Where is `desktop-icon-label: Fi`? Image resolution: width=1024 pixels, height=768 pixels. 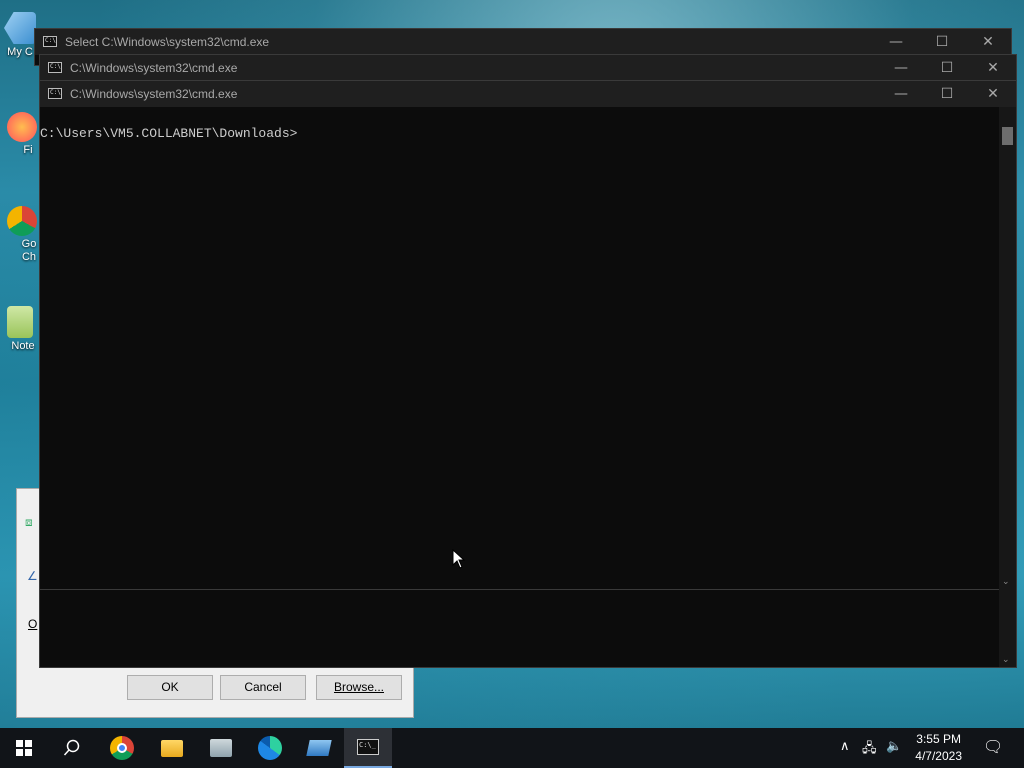
desktop-icon-label: Fi is located at coordinates (28, 150).